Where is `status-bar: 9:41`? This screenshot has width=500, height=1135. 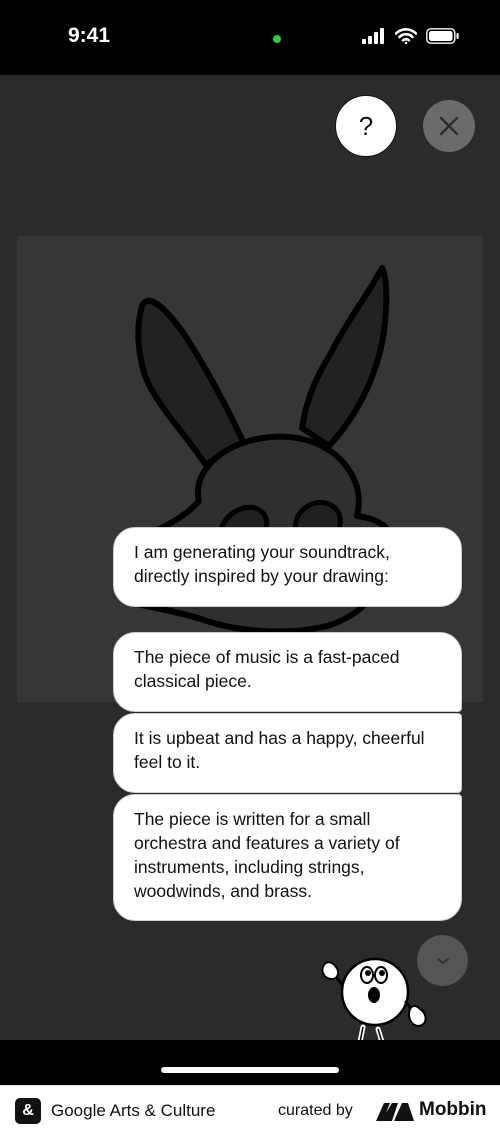 status-bar: 9:41 is located at coordinates (250, 37).